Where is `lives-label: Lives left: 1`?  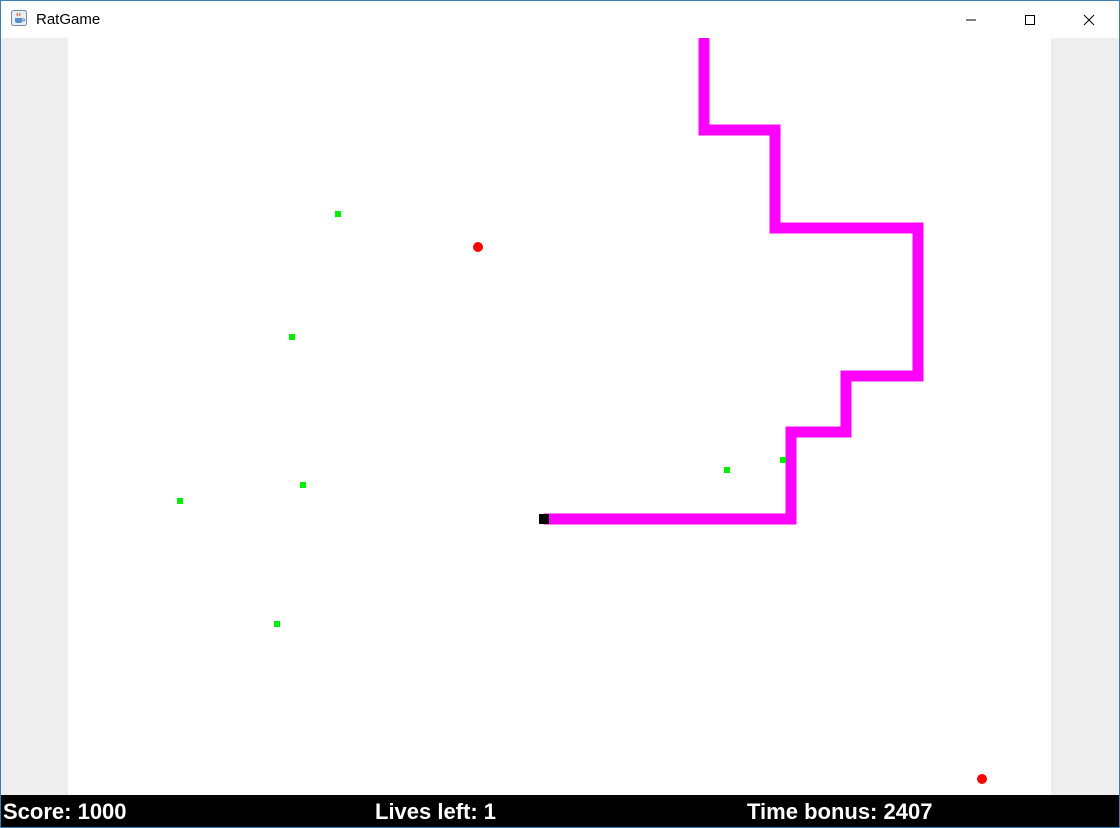 lives-label: Lives left: 1 is located at coordinates (436, 811).